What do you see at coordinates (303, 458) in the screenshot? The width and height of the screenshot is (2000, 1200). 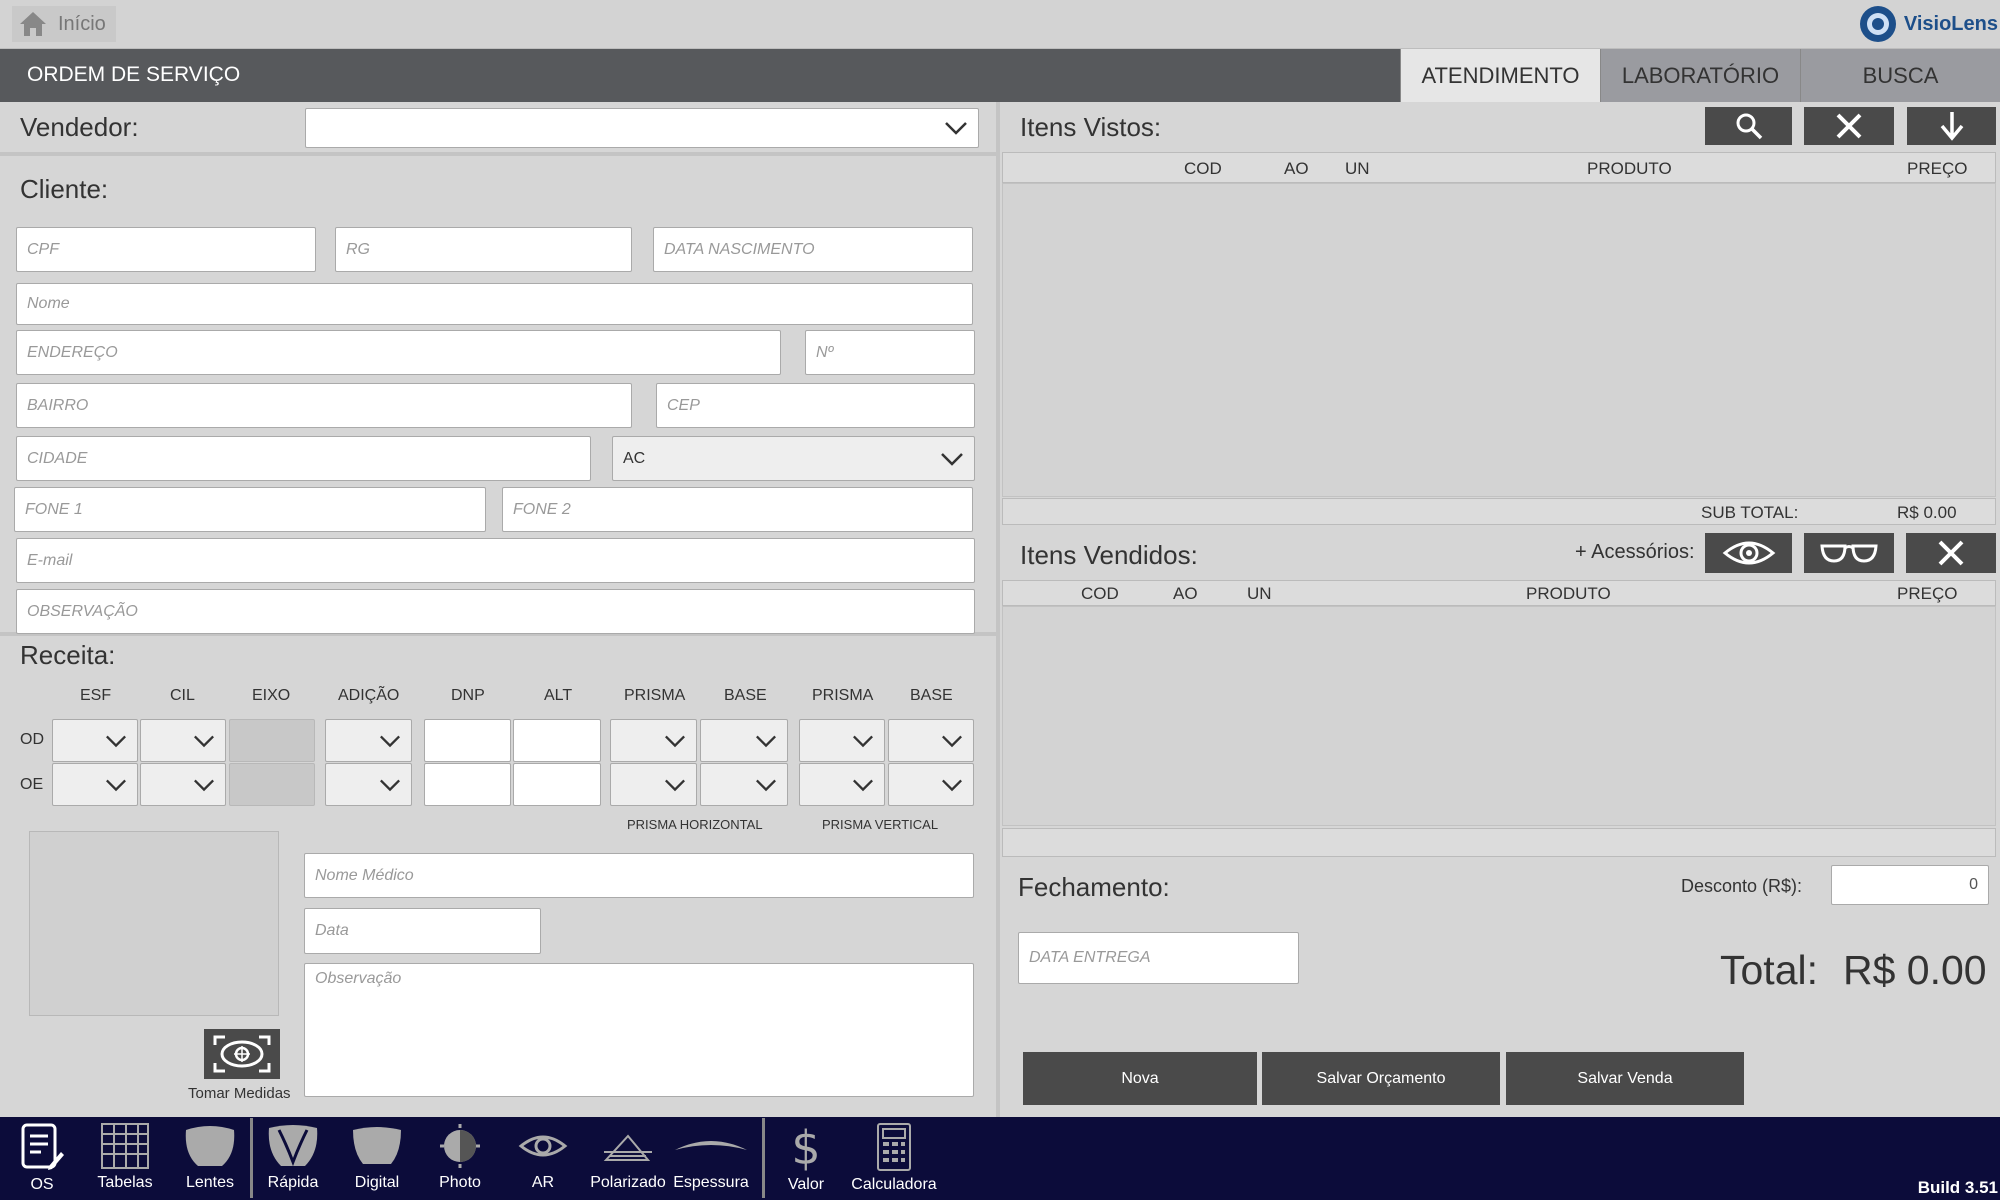 I see `city-field: CIDADE` at bounding box center [303, 458].